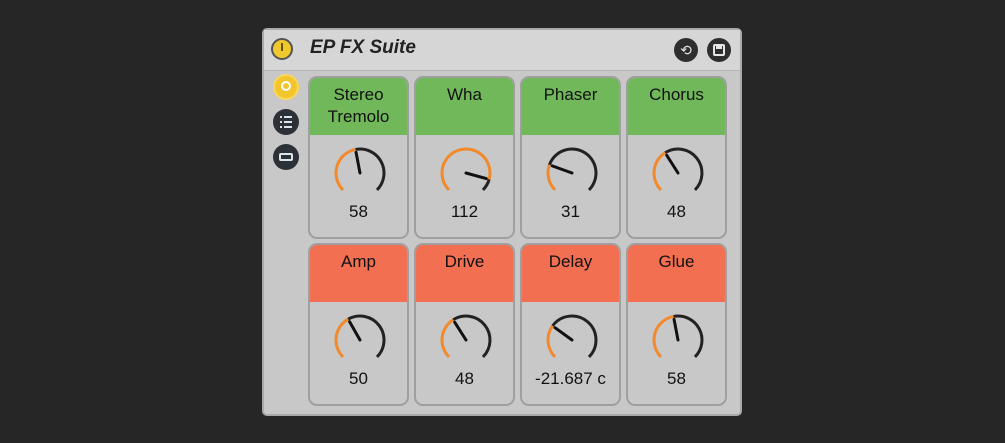 The width and height of the screenshot is (1005, 443). Describe the element at coordinates (286, 157) in the screenshot. I see `panel-icon` at that location.